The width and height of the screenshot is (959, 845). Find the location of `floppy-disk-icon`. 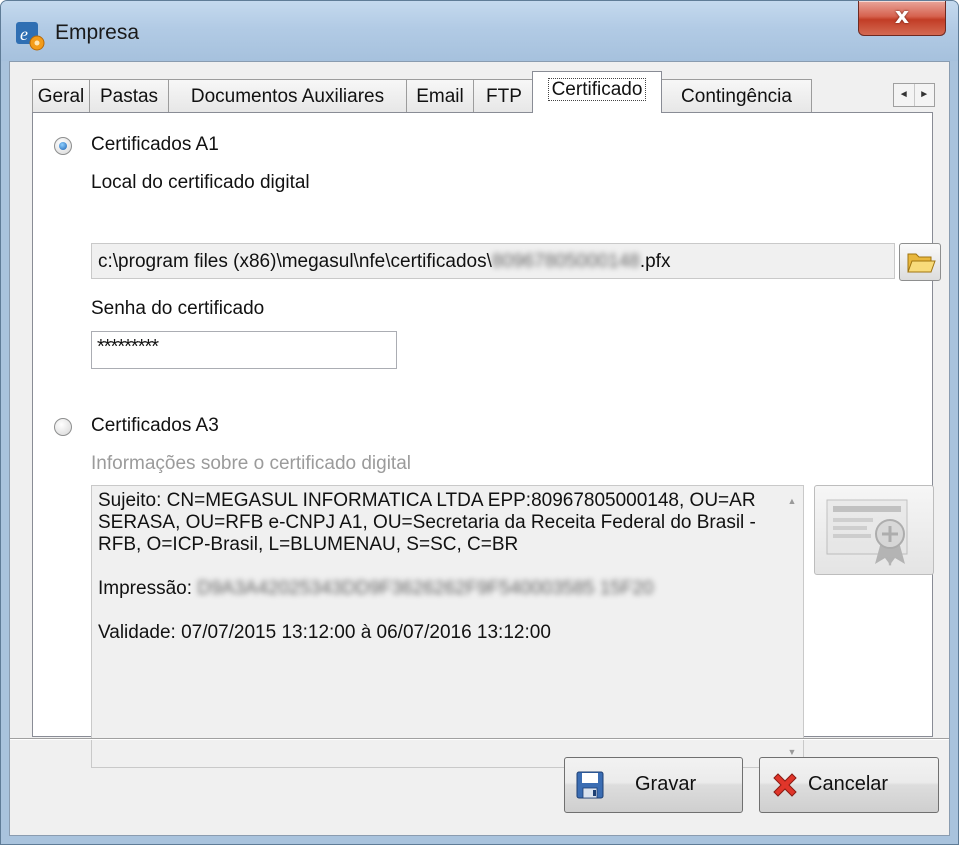

floppy-disk-icon is located at coordinates (590, 785).